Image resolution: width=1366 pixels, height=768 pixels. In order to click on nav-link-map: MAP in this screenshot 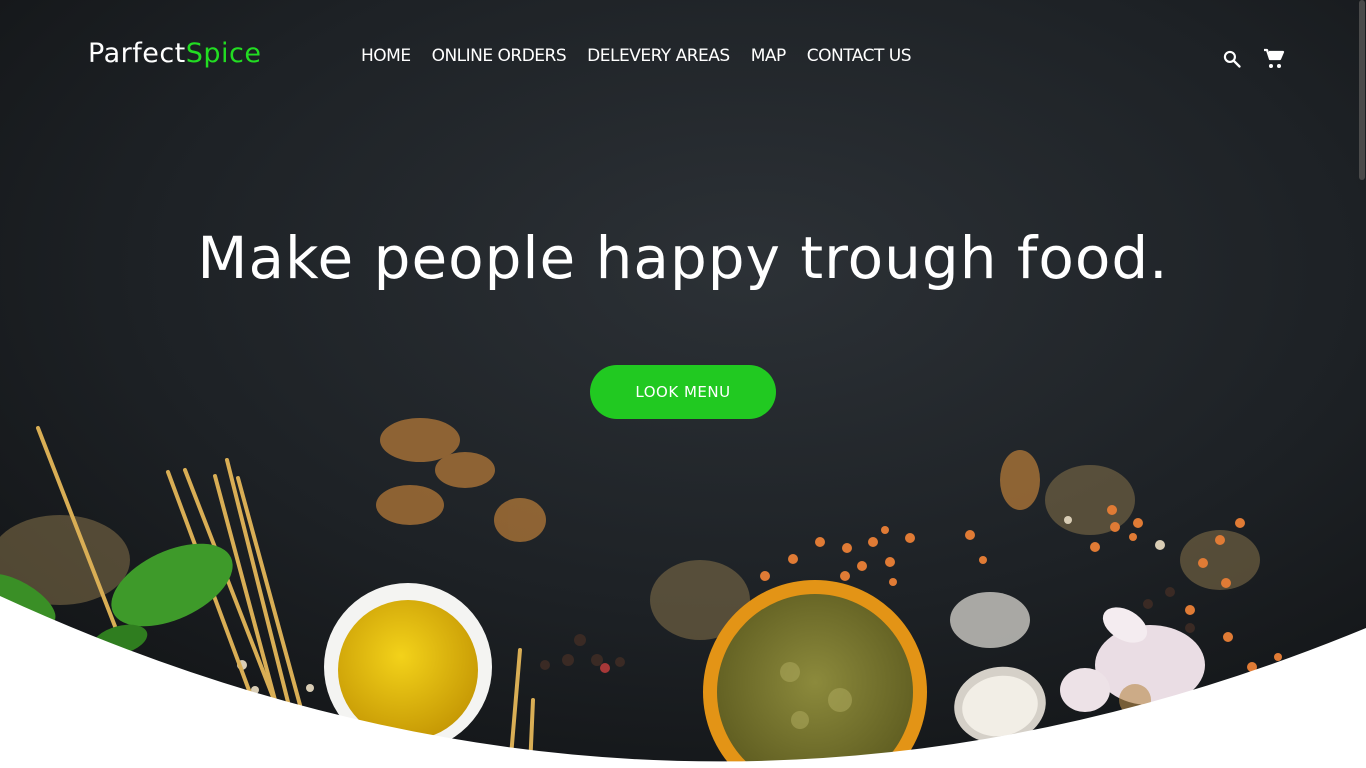, I will do `click(769, 56)`.